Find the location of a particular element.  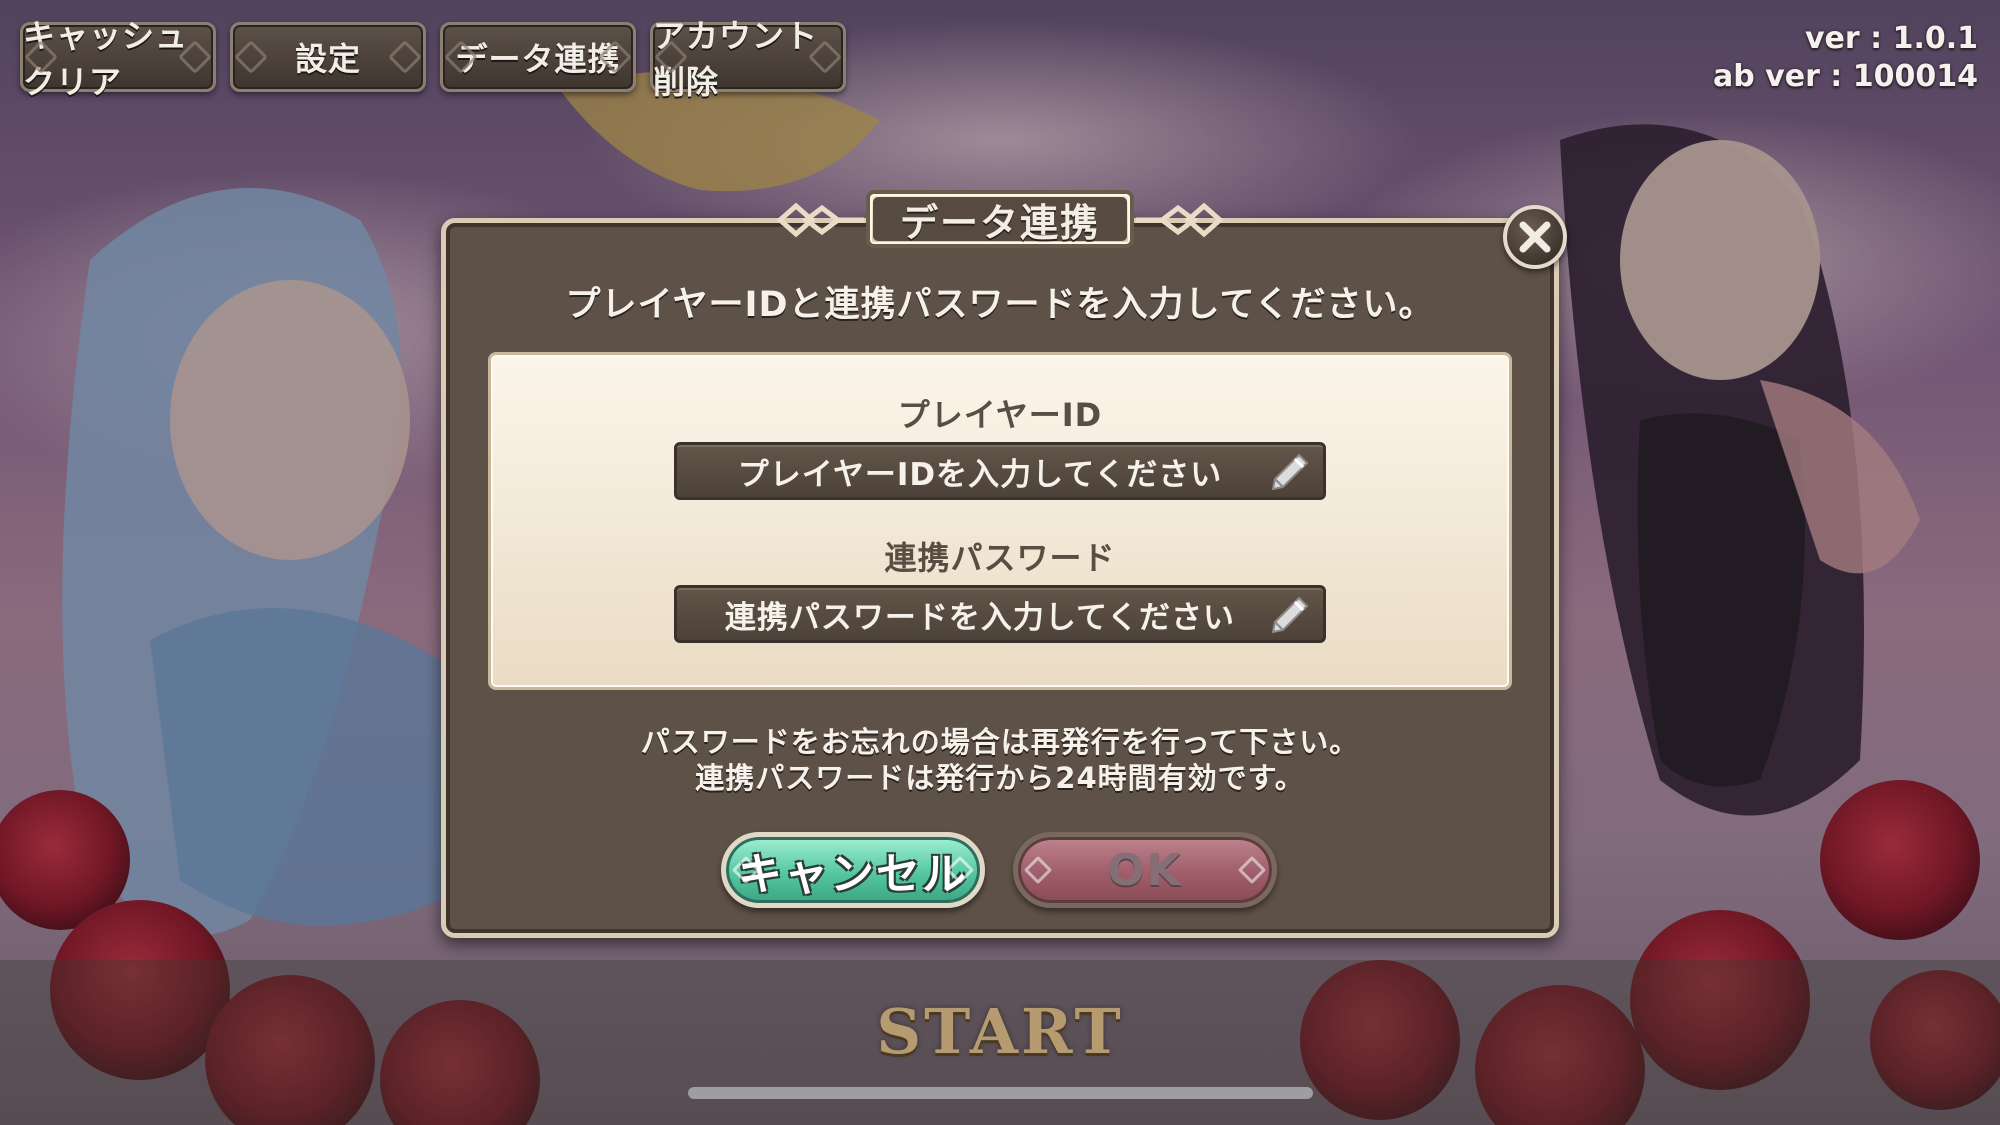

note-line-1: パスワードをお忘れの場合は再発行を行って下さい。 is located at coordinates (1000, 742).